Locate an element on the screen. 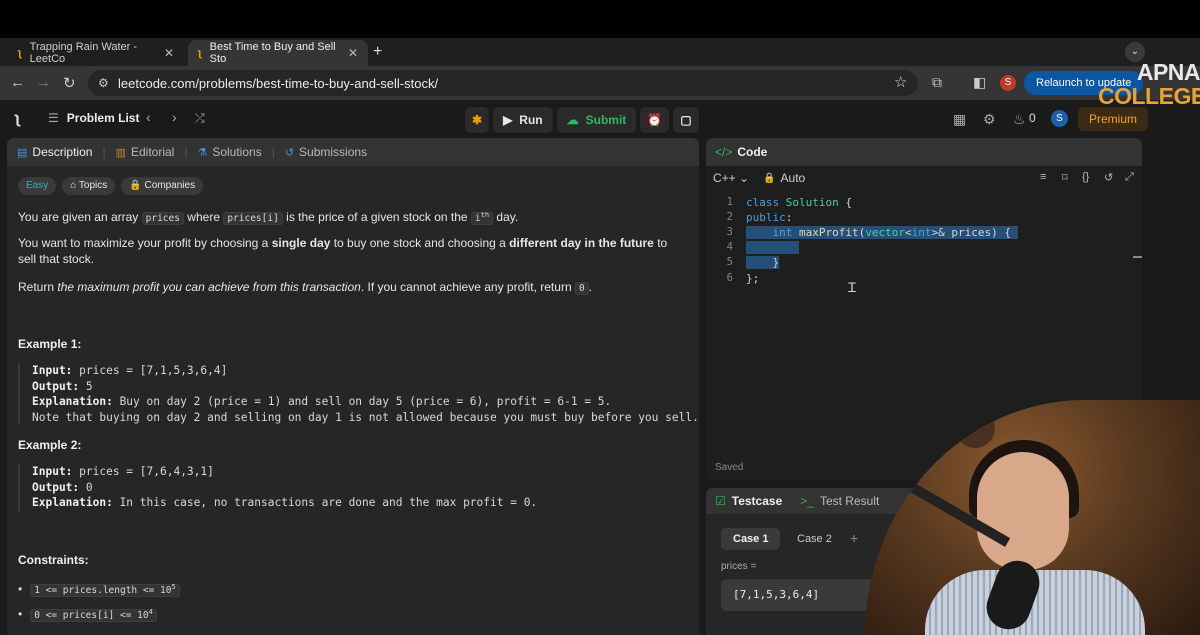 The image size is (1200, 635). tab-test-result: >_ Test Result is located at coordinates (839, 501).